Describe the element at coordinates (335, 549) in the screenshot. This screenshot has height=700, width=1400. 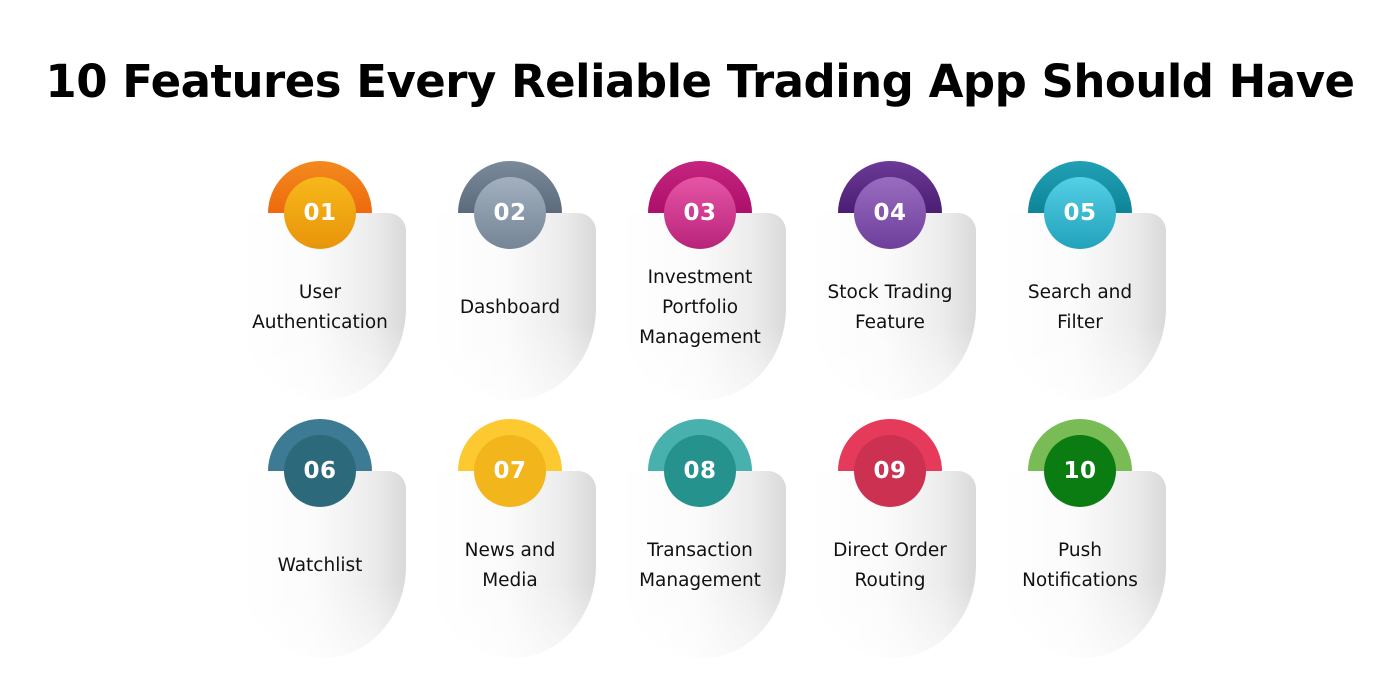
I see `feature-item-06: 06 Watchlist` at that location.